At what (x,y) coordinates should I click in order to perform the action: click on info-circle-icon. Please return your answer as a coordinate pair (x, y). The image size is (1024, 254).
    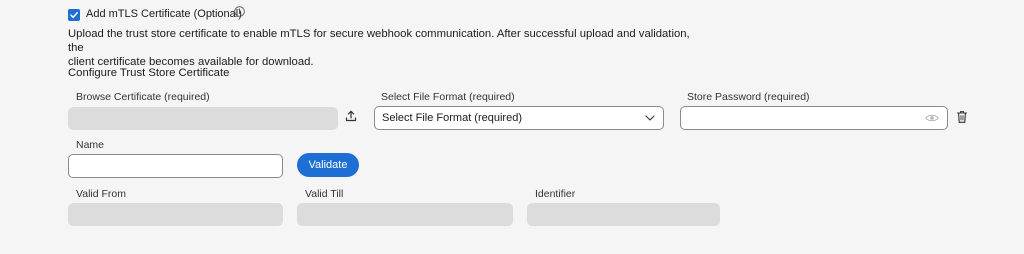
    Looking at the image, I should click on (239, 11).